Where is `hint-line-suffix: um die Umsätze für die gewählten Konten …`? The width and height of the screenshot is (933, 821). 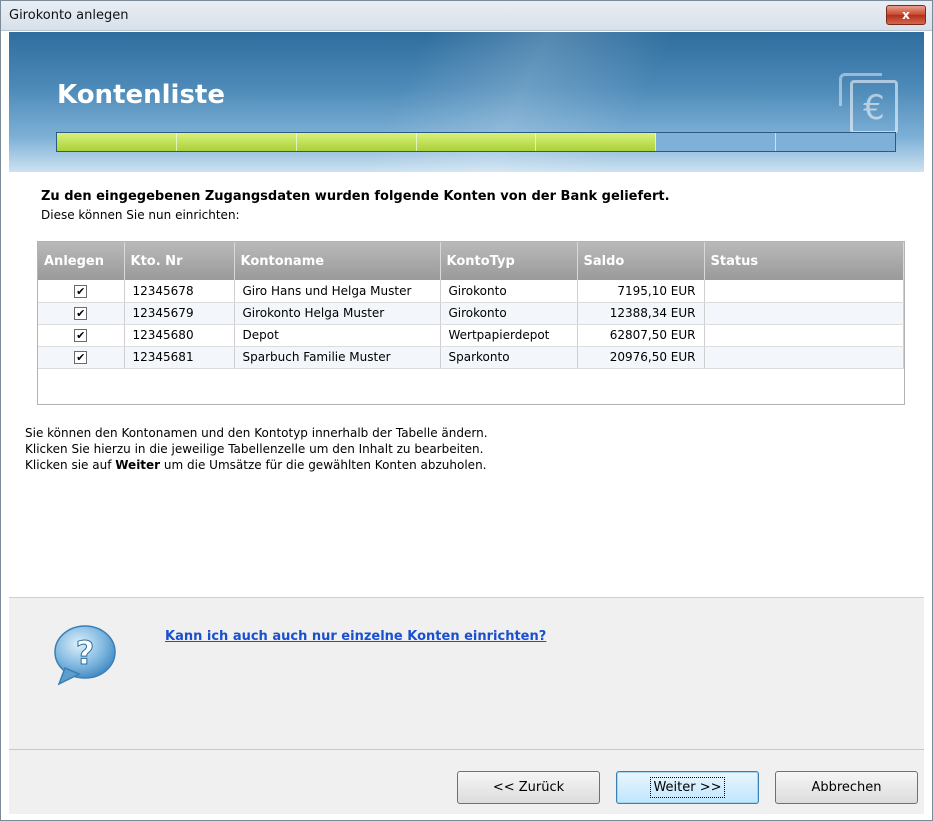 hint-line-suffix: um die Umsätze für die gewählten Konten … is located at coordinates (323, 465).